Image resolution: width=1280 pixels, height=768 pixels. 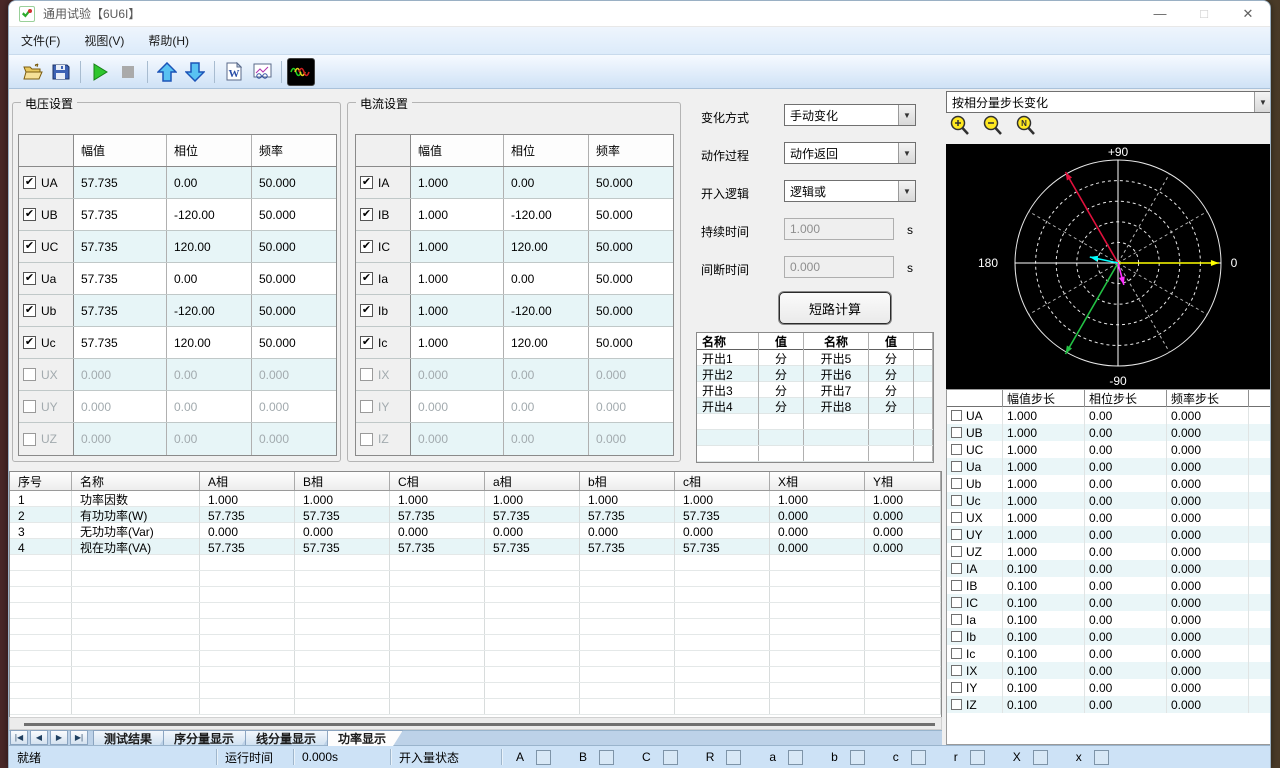 What do you see at coordinates (167, 72) in the screenshot?
I see `step-up-button` at bounding box center [167, 72].